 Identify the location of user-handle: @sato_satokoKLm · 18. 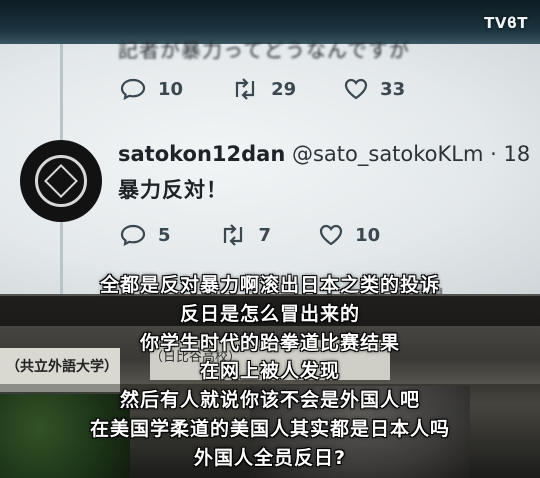
(411, 154).